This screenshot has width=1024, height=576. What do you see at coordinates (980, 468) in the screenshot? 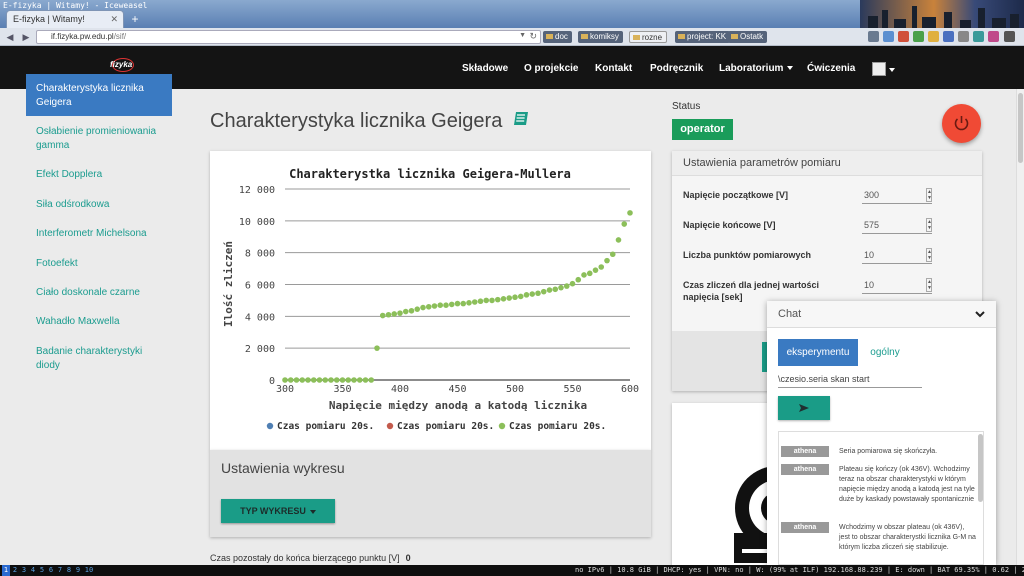
I see `chat-log-scrollbar` at bounding box center [980, 468].